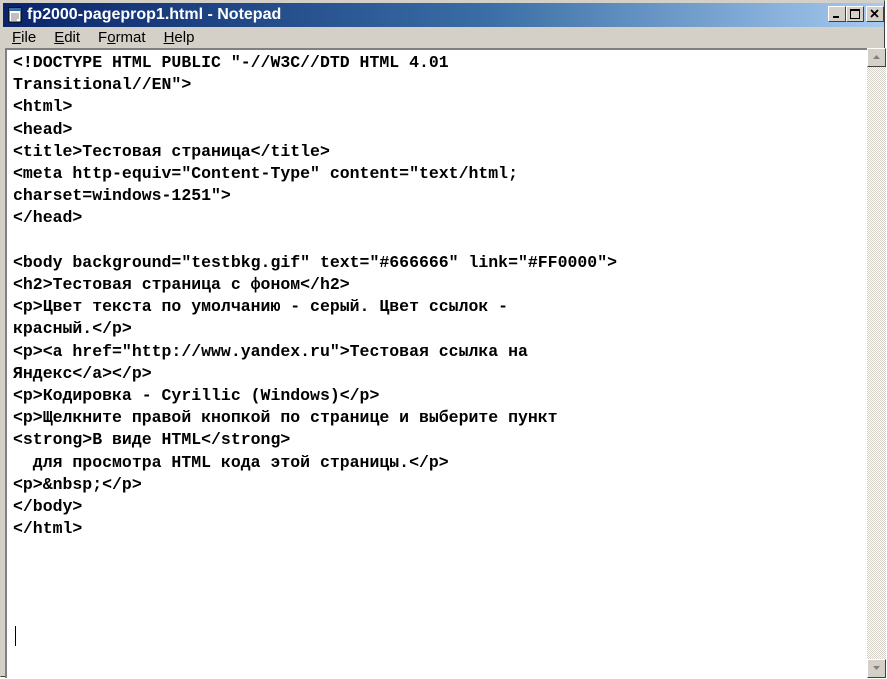 This screenshot has width=887, height=679. What do you see at coordinates (443, 15) in the screenshot?
I see `title-bar: fp2000-pageprop1.html - Notepad` at bounding box center [443, 15].